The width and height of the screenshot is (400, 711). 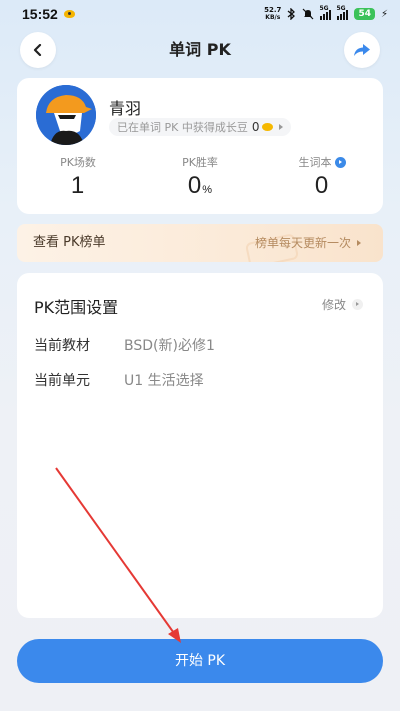 I want to click on share-arrow-icon, so click(x=362, y=50).